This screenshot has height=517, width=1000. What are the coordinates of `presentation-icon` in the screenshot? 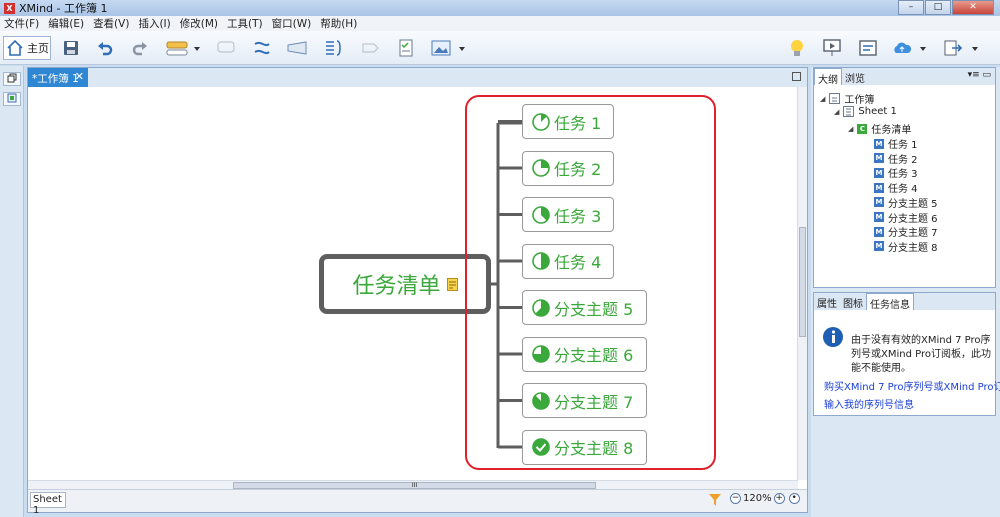 It's located at (832, 47).